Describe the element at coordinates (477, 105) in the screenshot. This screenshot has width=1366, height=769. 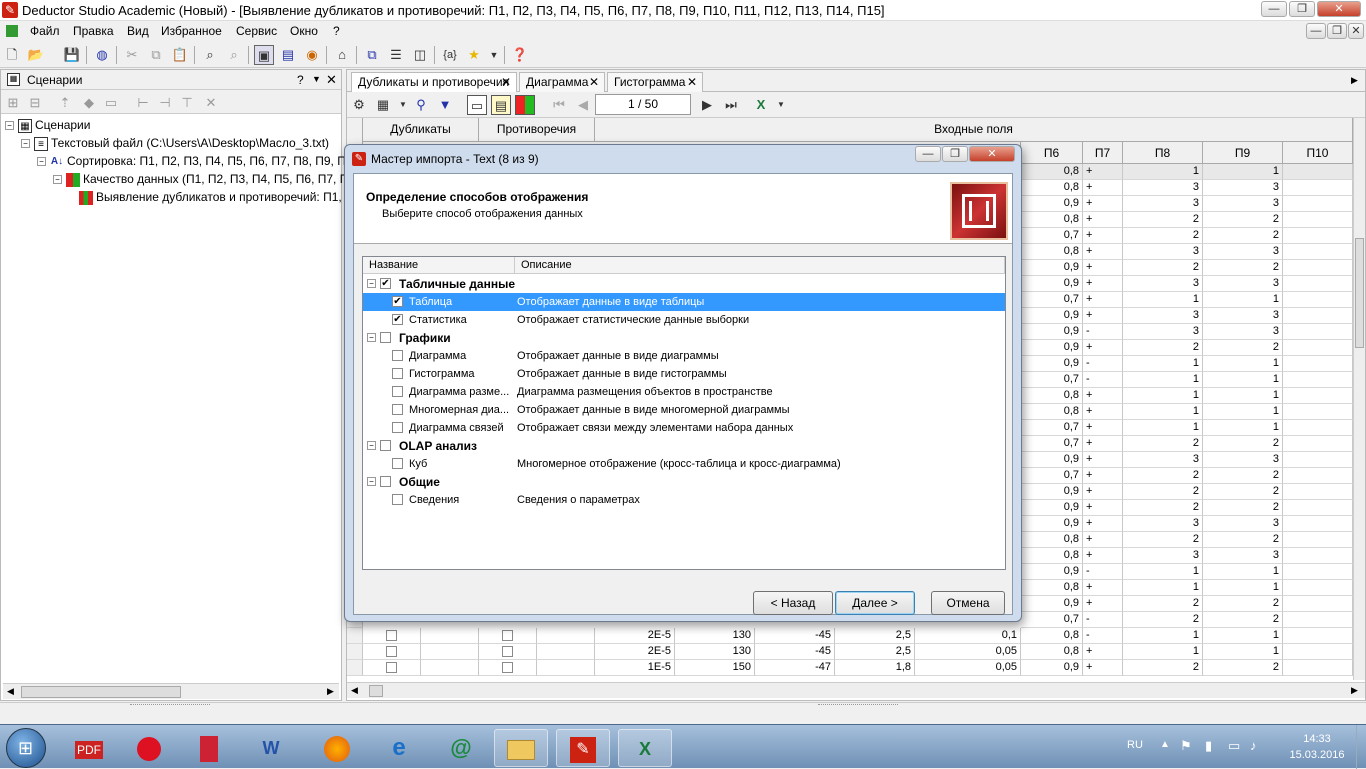
I see `view-grid-icon: ▭` at that location.